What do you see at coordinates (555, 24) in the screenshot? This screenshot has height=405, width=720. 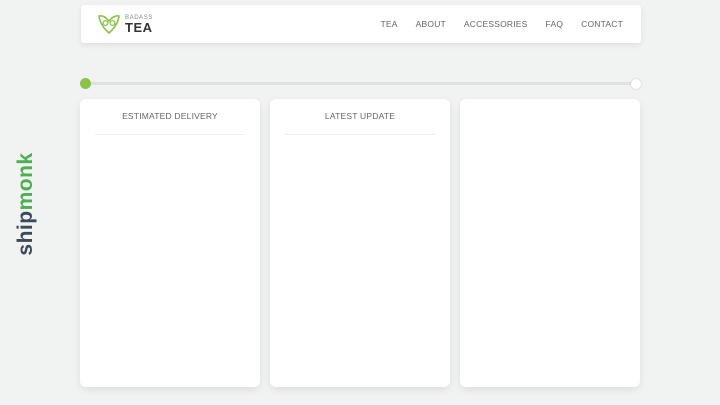 I see `nav-faq: FAQ` at bounding box center [555, 24].